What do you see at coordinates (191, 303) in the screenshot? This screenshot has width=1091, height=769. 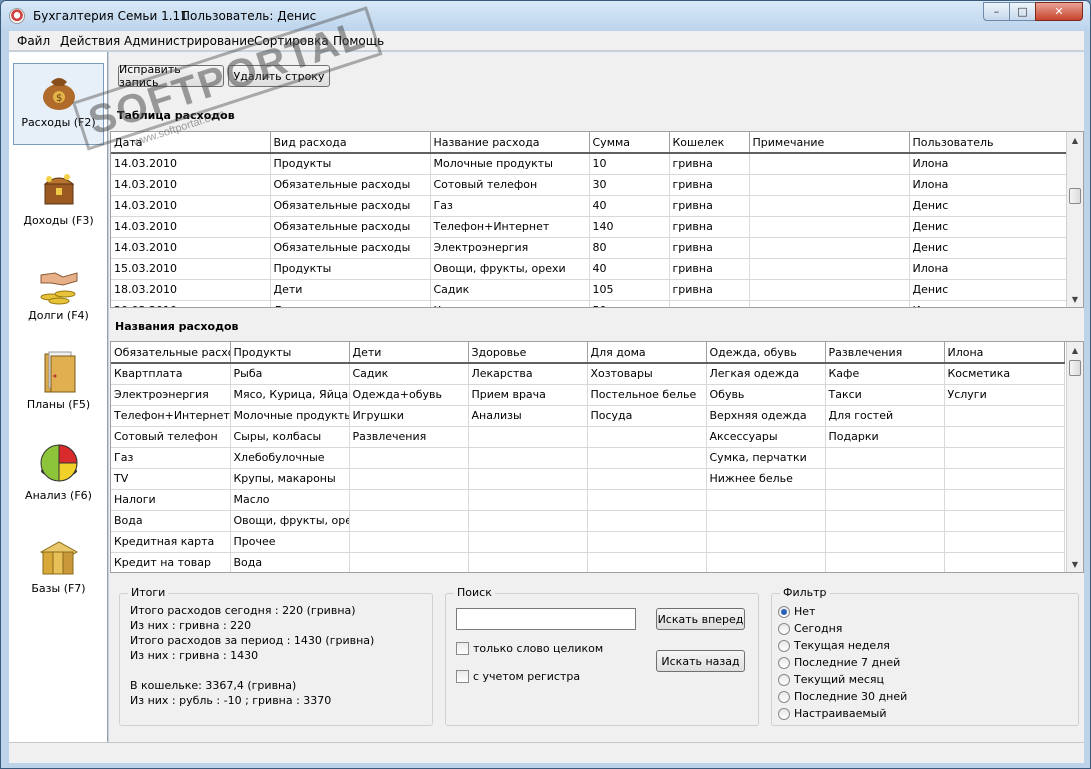 I see `table-cell: 20.03.2010` at bounding box center [191, 303].